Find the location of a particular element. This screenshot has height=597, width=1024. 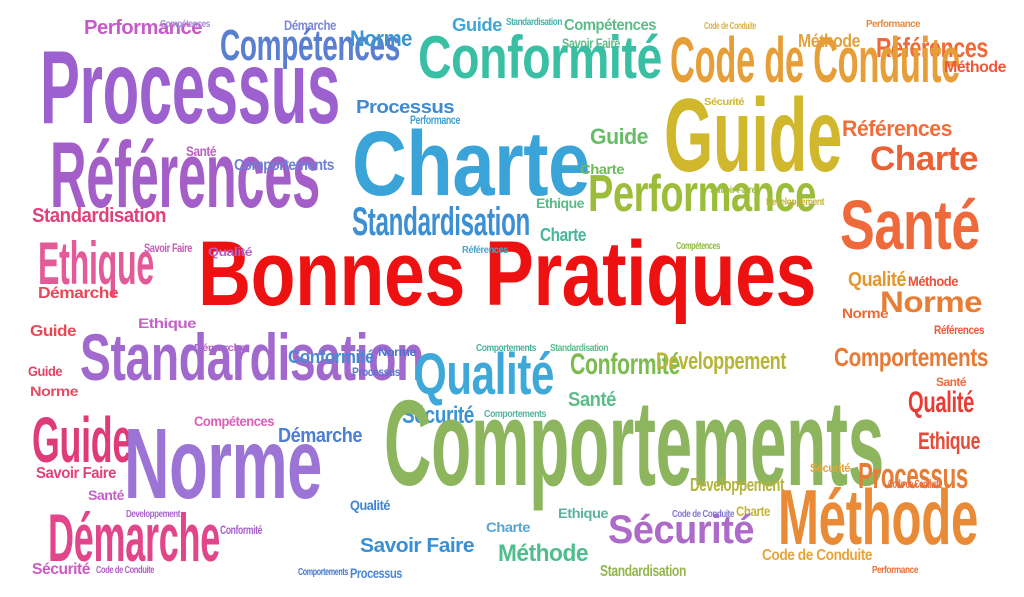

cloud-word: Processus is located at coordinates (376, 573).